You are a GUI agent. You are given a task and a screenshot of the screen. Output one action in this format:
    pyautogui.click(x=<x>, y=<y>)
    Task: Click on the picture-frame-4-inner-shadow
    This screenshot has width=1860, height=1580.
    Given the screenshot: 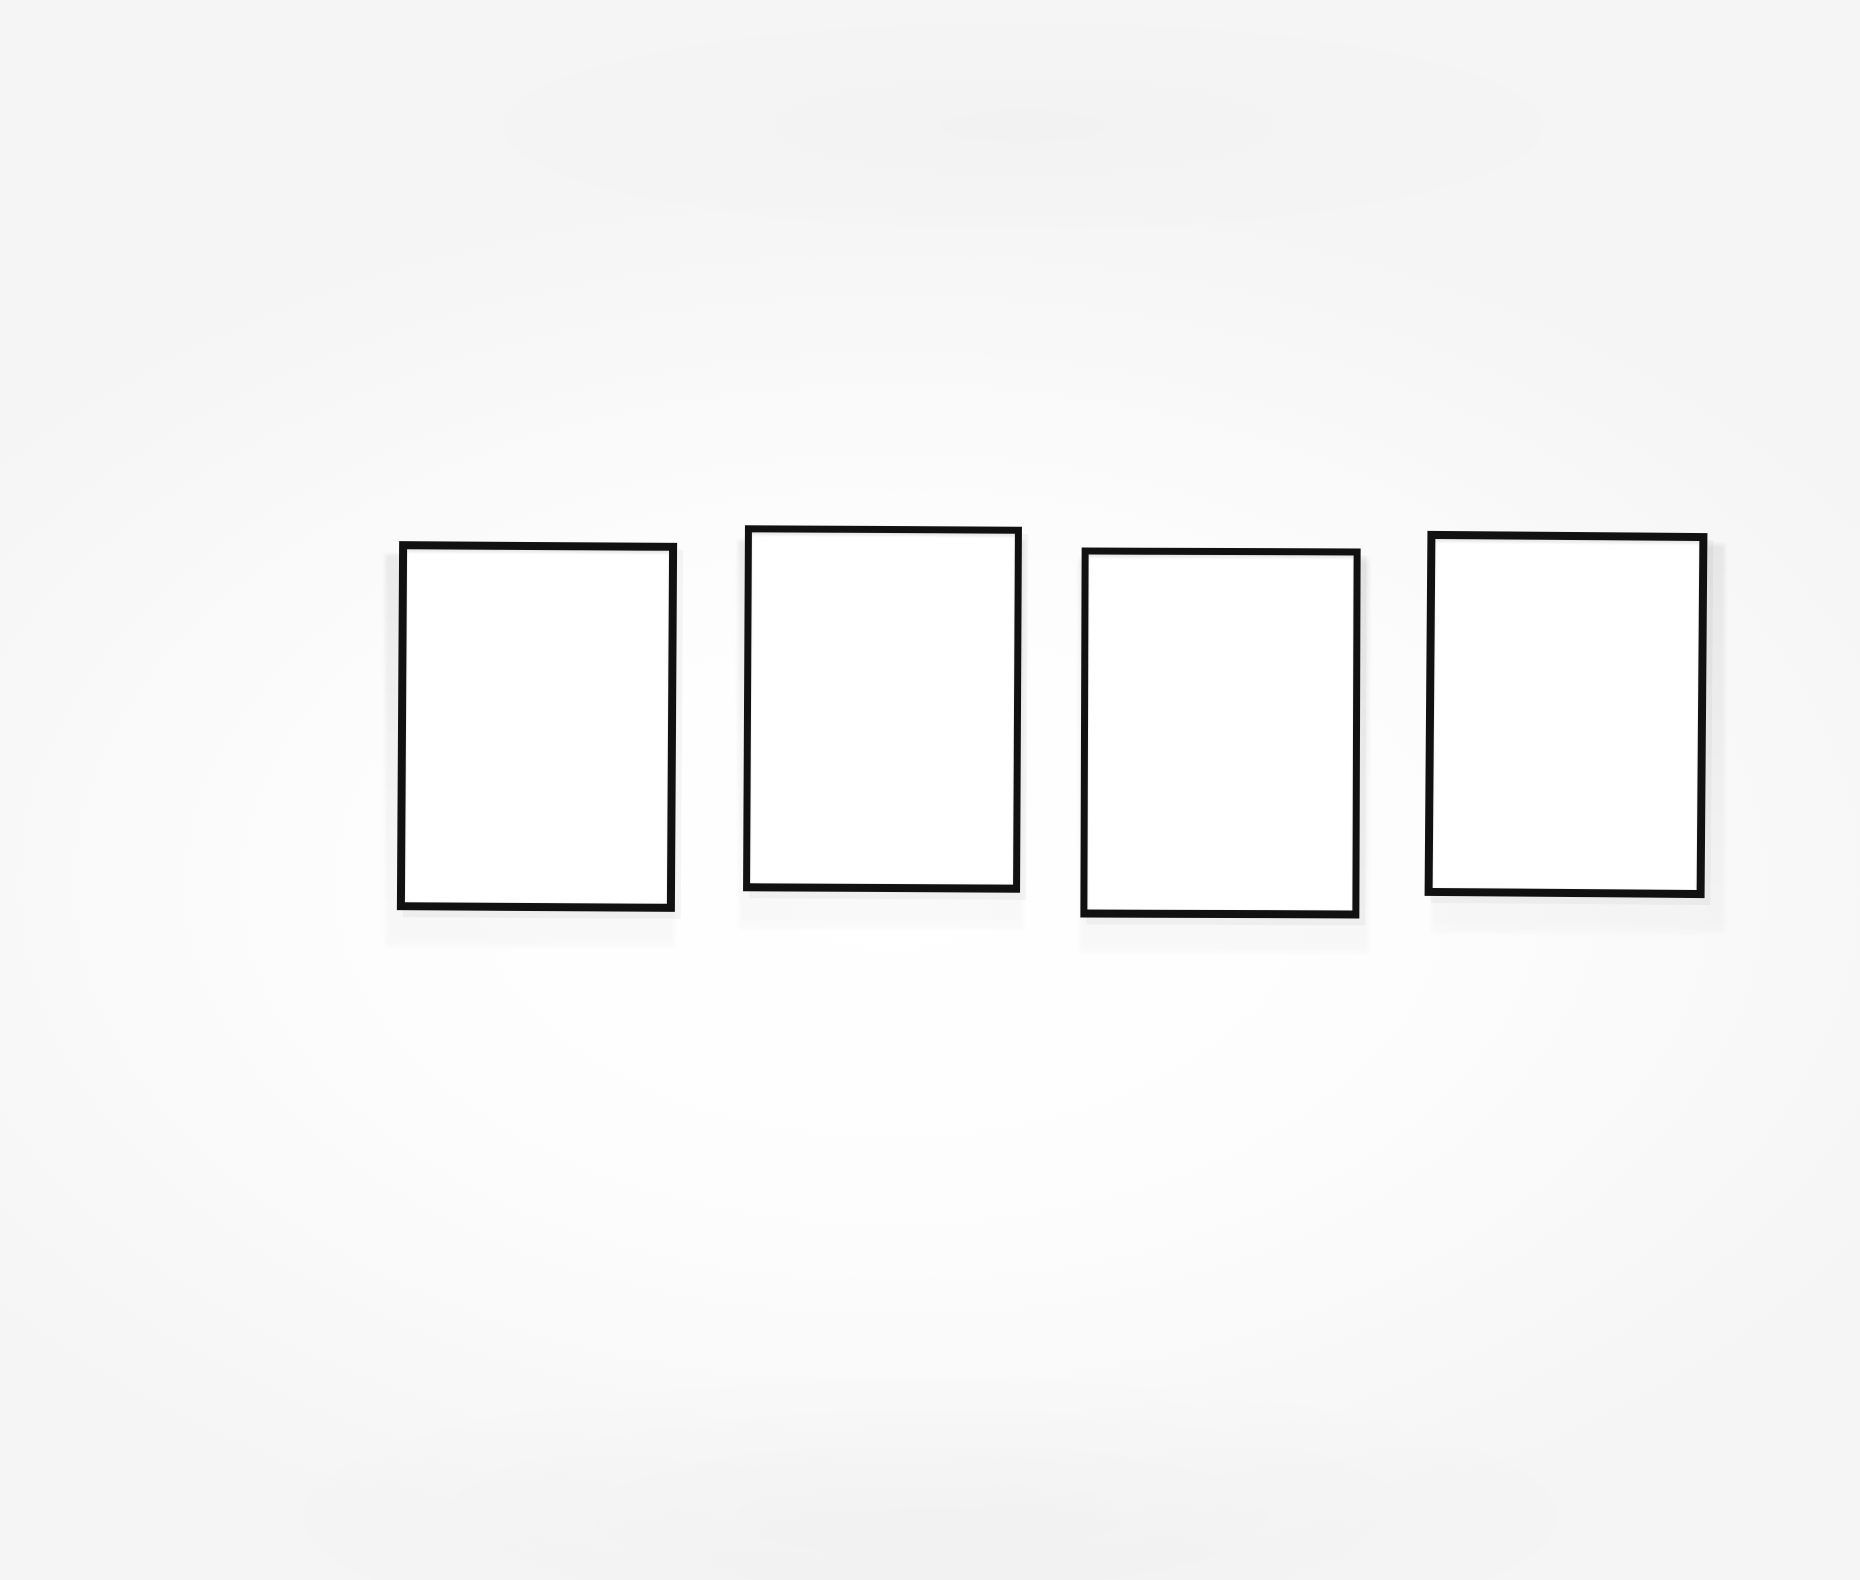 What is the action you would take?
    pyautogui.click(x=1566, y=714)
    